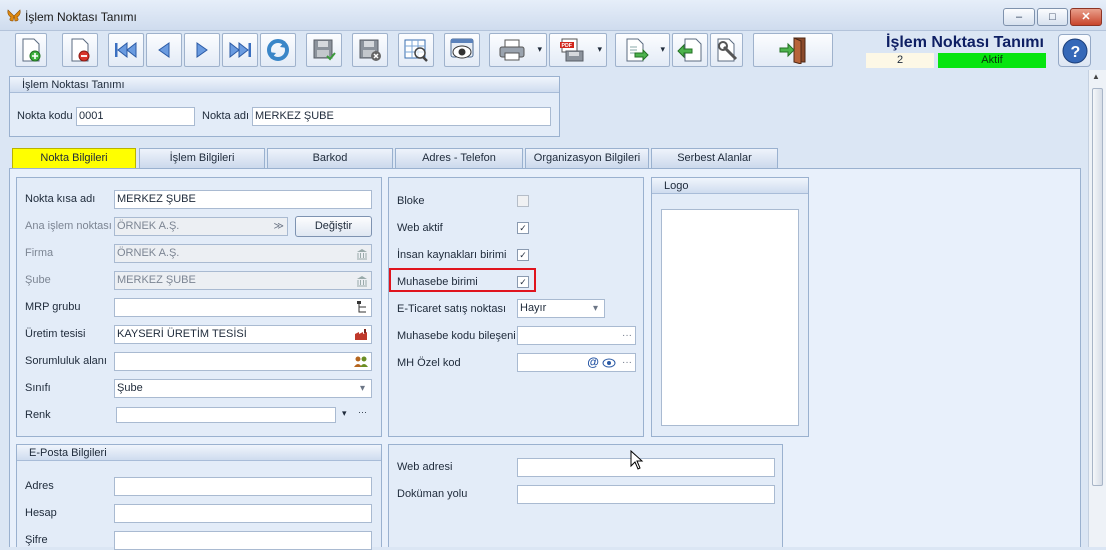 The width and height of the screenshot is (1106, 550). What do you see at coordinates (637, 50) in the screenshot?
I see `export-icon` at bounding box center [637, 50].